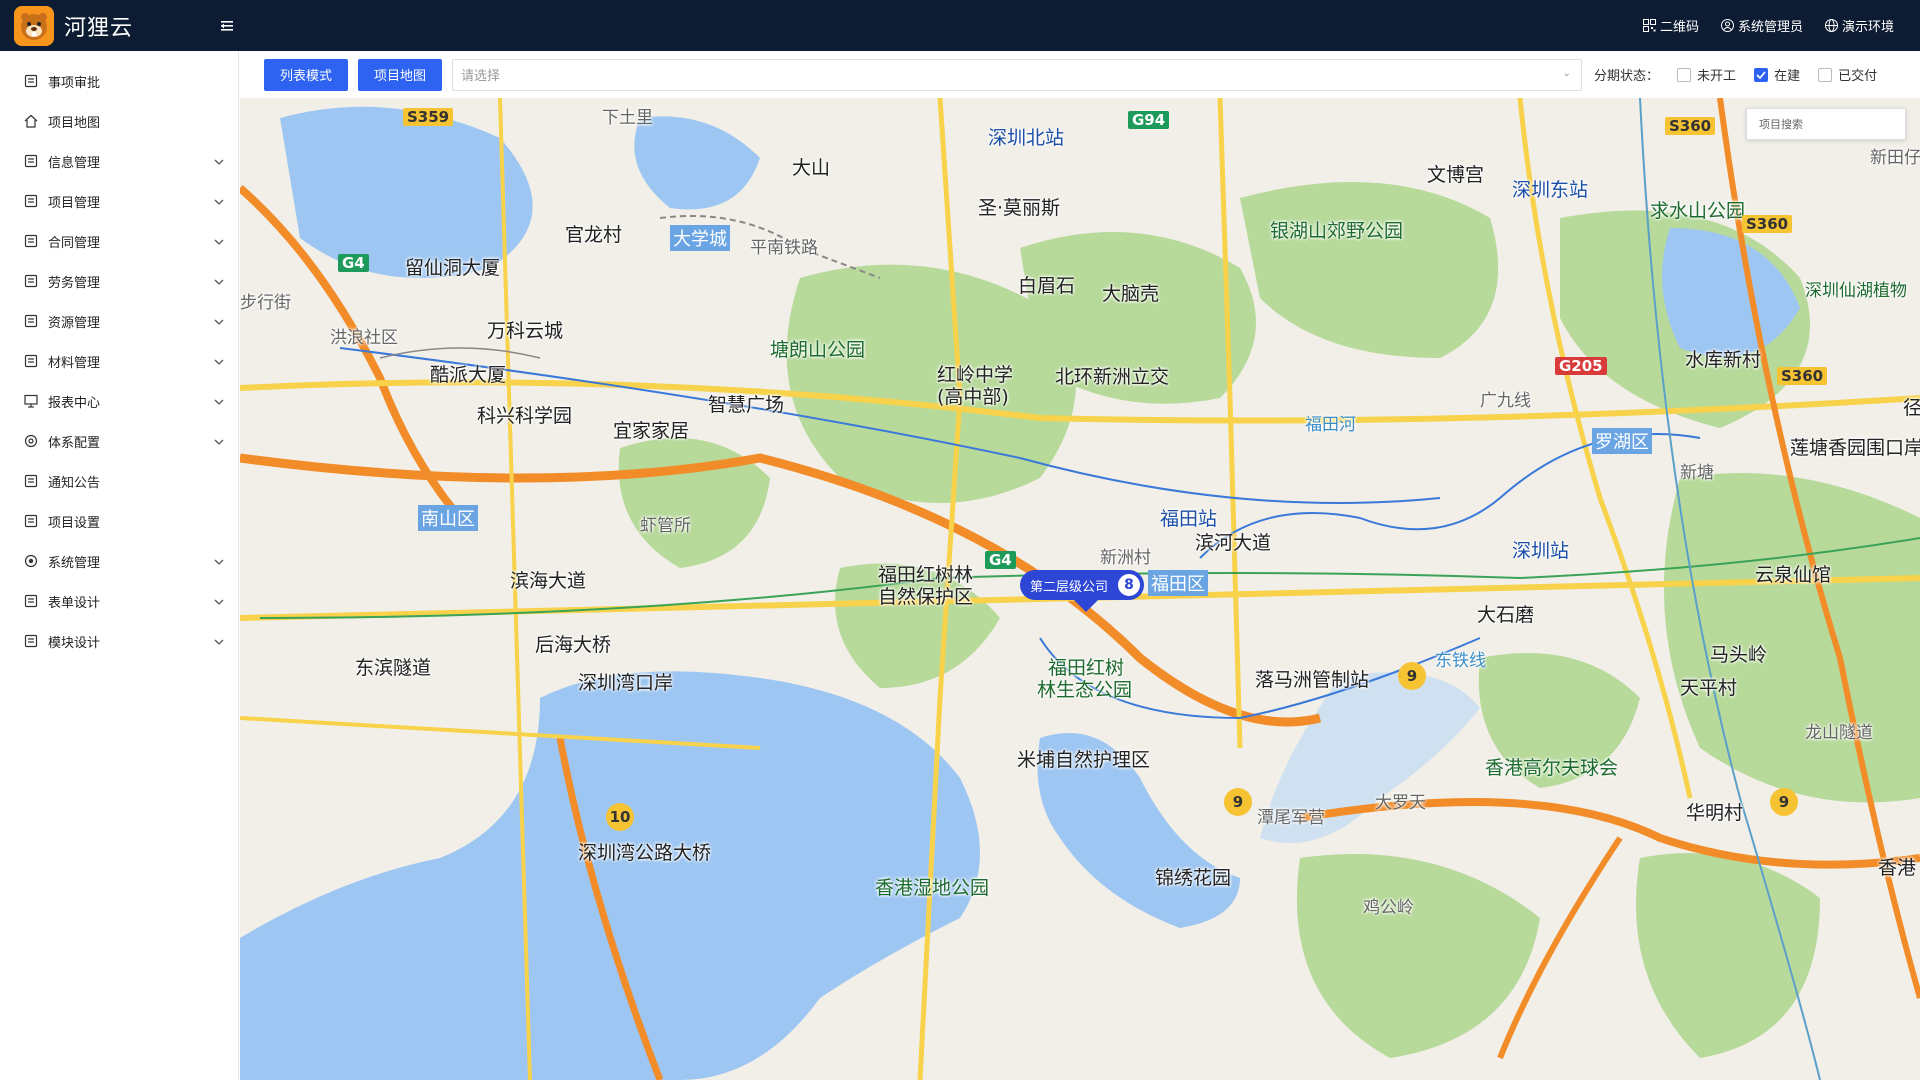  What do you see at coordinates (119, 441) in the screenshot?
I see `sidebar-item: 体系配置` at bounding box center [119, 441].